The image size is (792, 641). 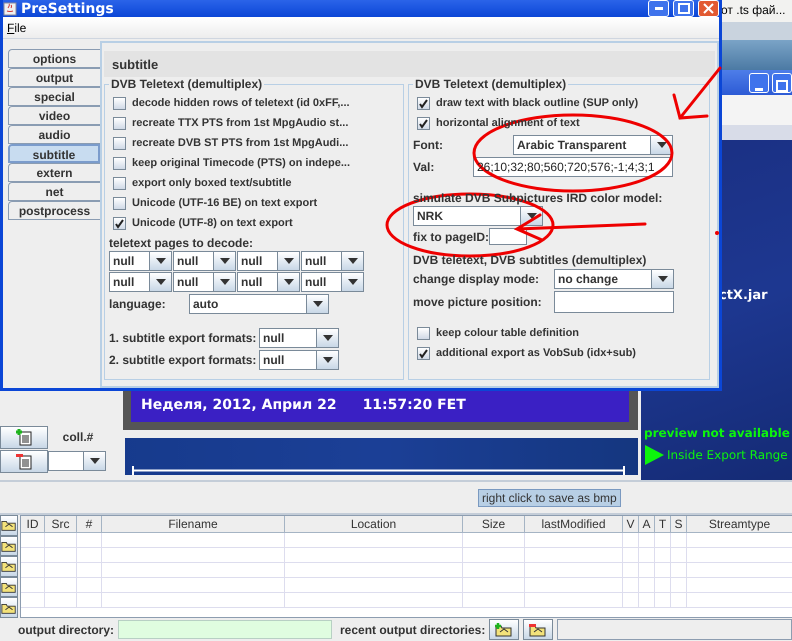 I want to click on tab: postprocess, so click(x=54, y=210).